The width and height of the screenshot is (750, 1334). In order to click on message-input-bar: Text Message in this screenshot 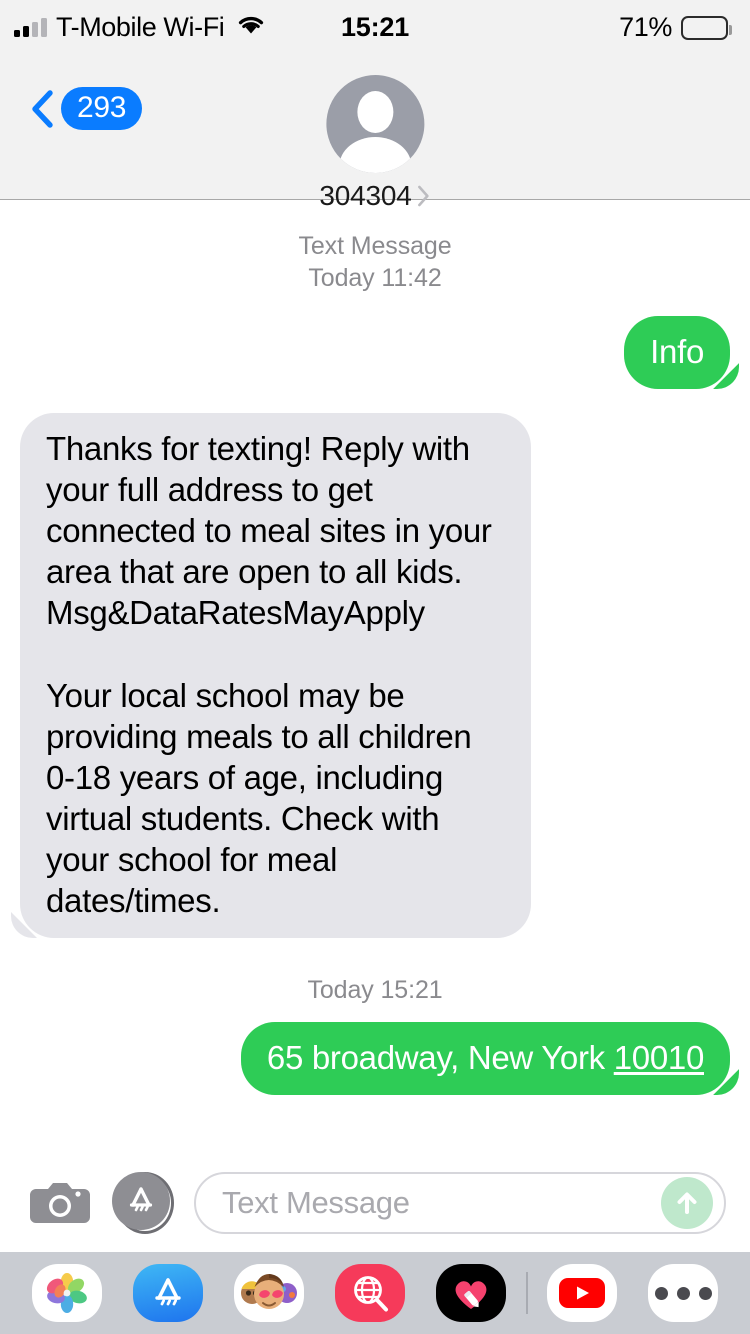, I will do `click(375, 1205)`.